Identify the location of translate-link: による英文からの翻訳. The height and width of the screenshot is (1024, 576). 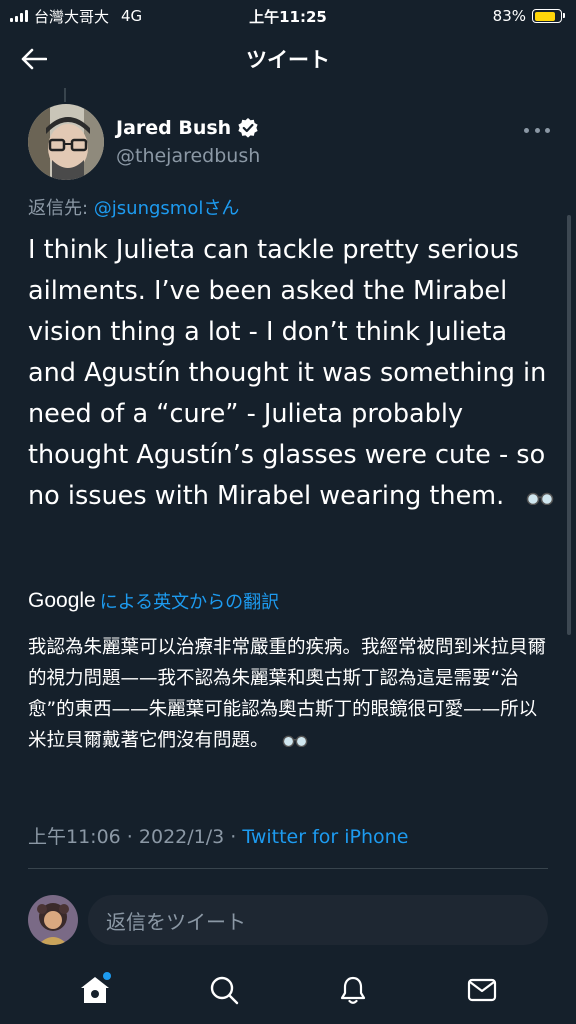
(189, 601).